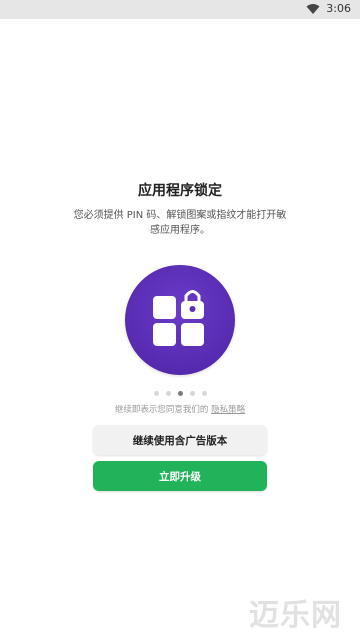 Image resolution: width=360 pixels, height=640 pixels. I want to click on app-lock-hero, so click(180, 320).